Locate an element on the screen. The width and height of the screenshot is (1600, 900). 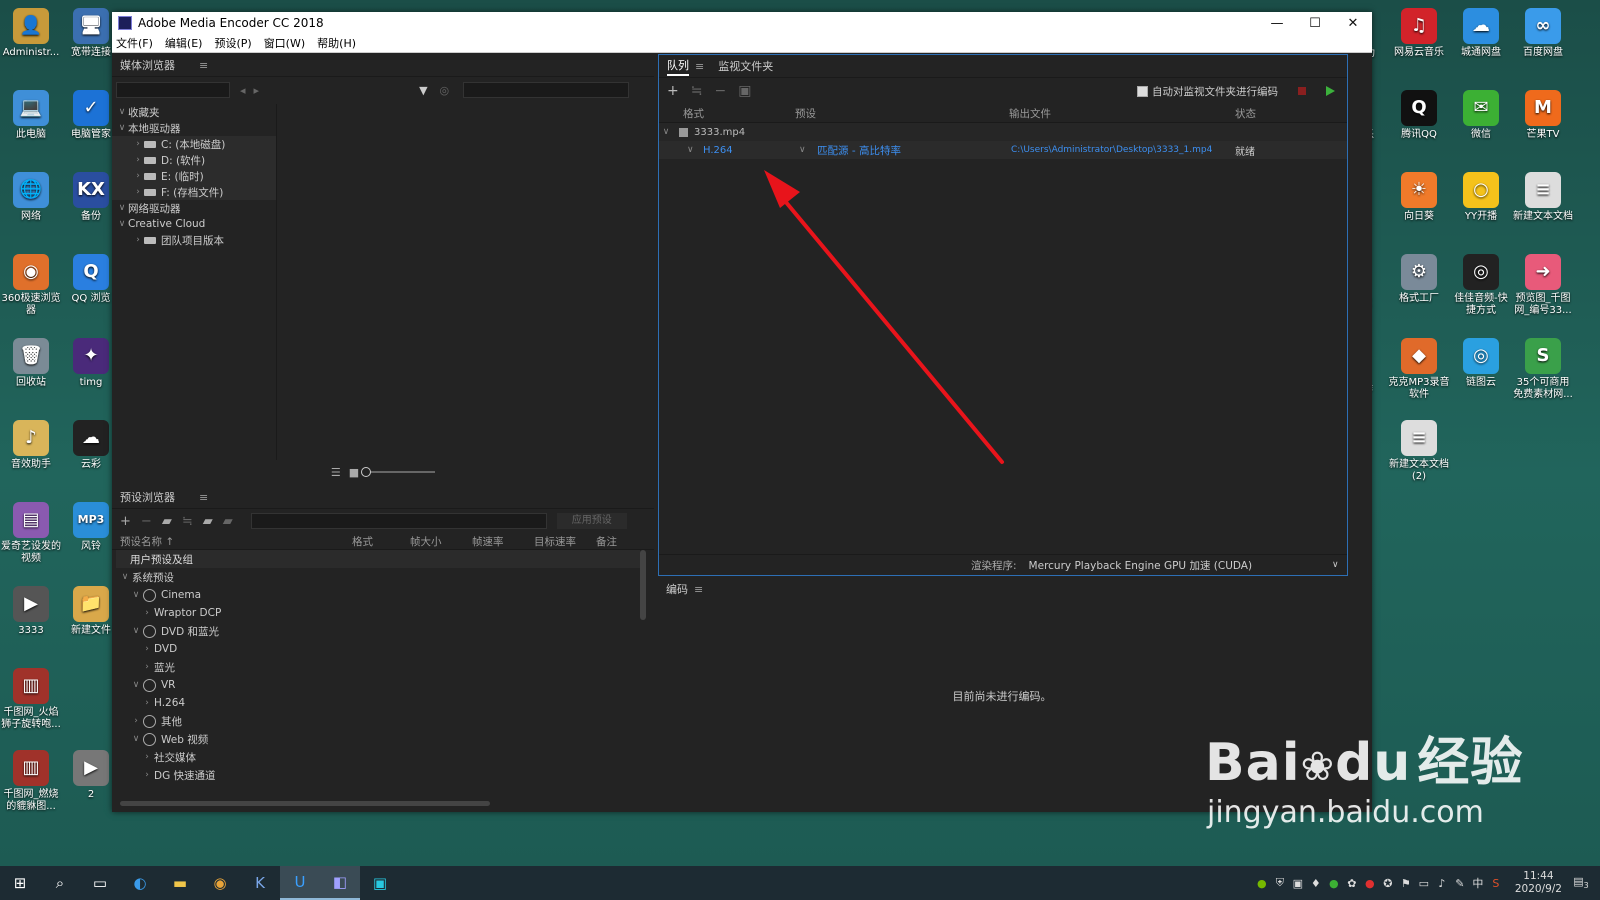
menu-help: 帮助(H) is located at coordinates (336, 43).